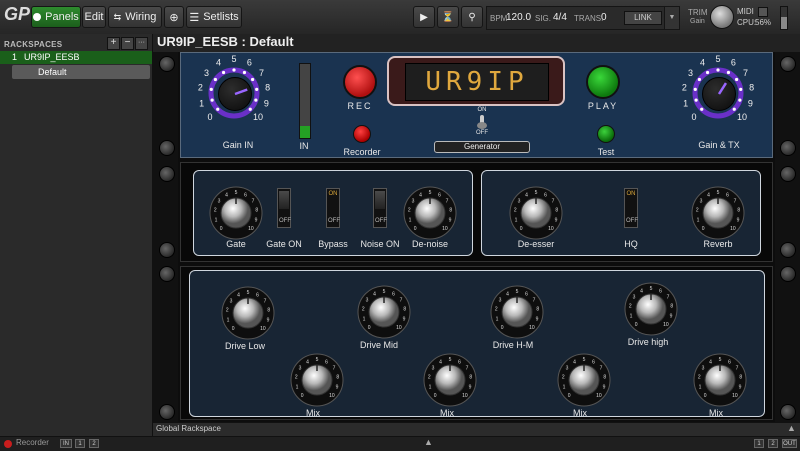 This screenshot has width=800, height=451. Describe the element at coordinates (81, 72) in the screenshot. I see `variation-item: Default` at that location.